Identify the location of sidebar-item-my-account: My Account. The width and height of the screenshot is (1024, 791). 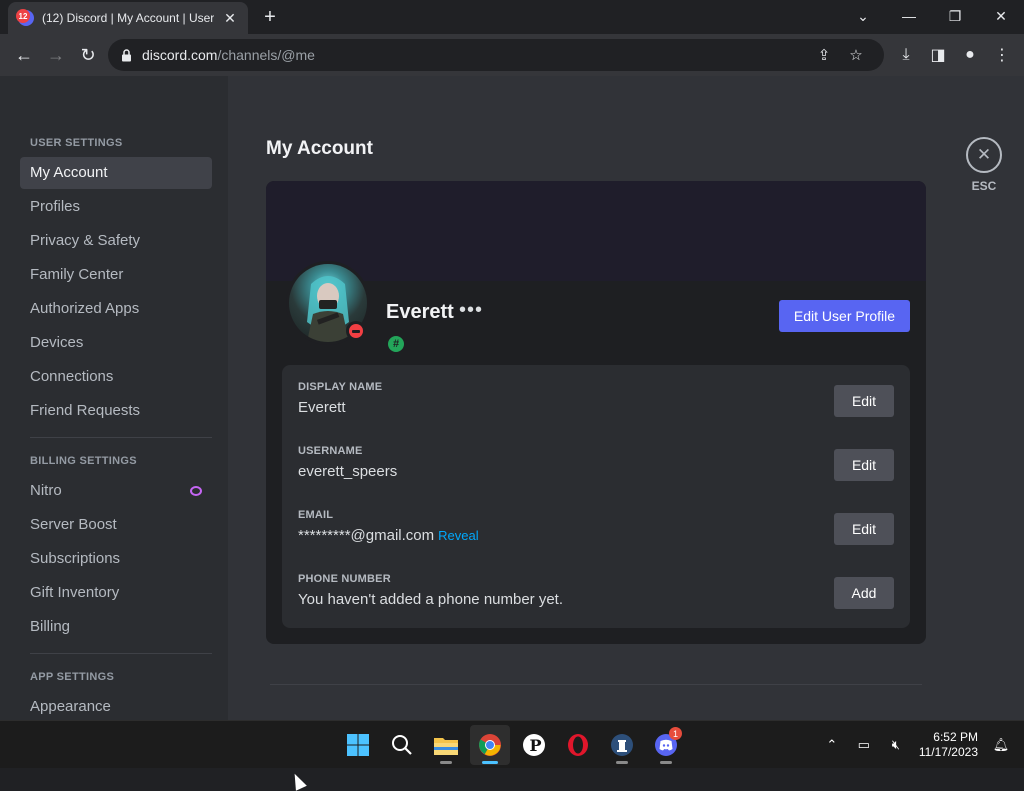
(116, 173).